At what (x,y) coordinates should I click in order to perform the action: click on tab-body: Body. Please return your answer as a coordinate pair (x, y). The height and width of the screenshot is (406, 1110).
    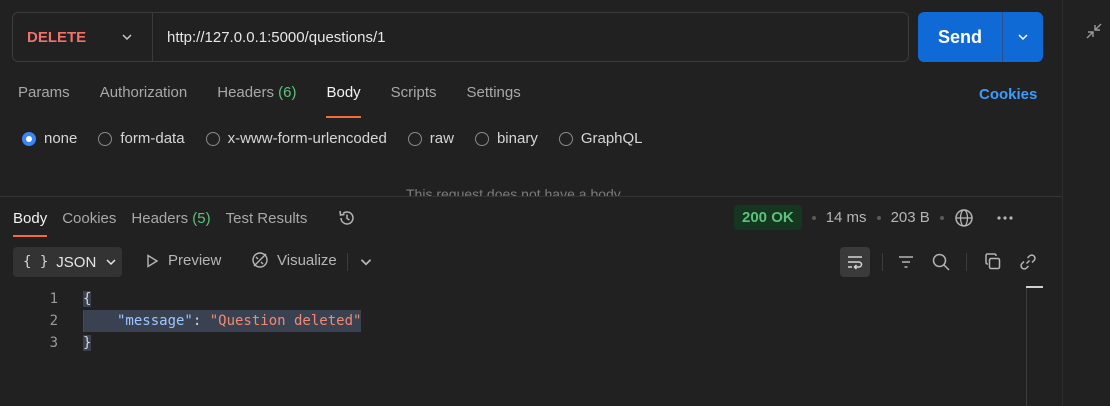
    Looking at the image, I should click on (343, 101).